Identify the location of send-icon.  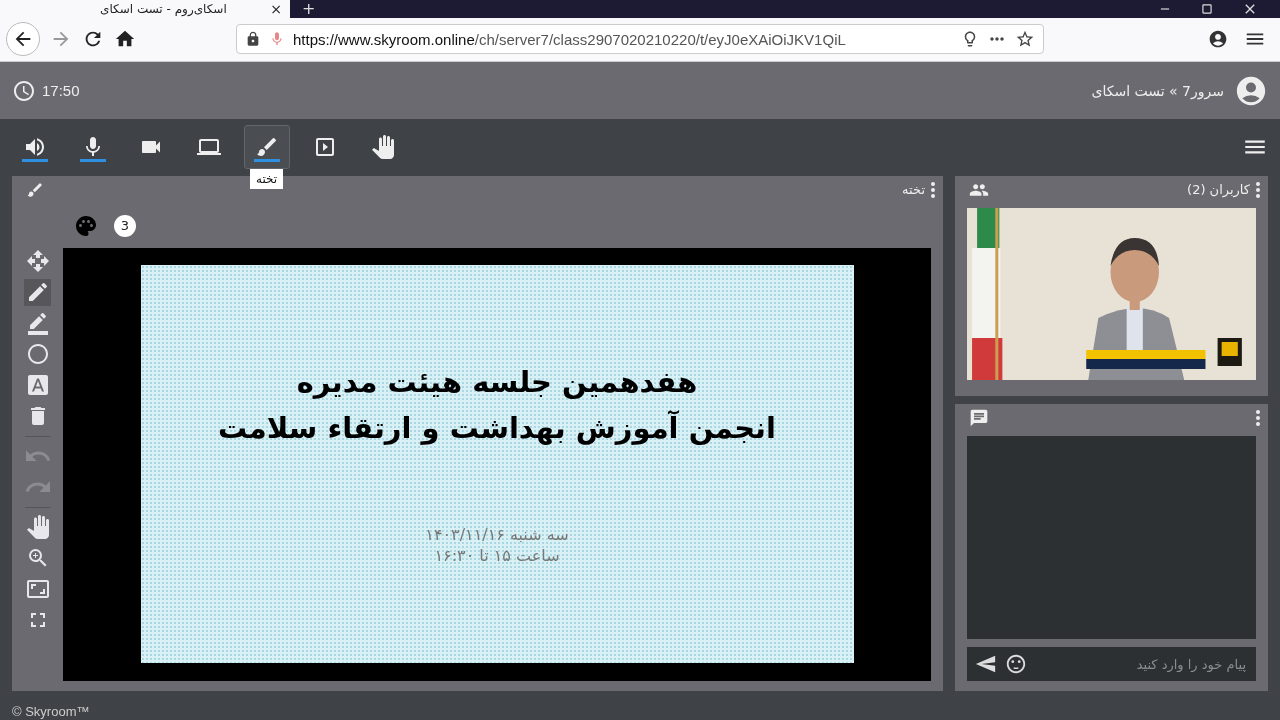
(986, 664).